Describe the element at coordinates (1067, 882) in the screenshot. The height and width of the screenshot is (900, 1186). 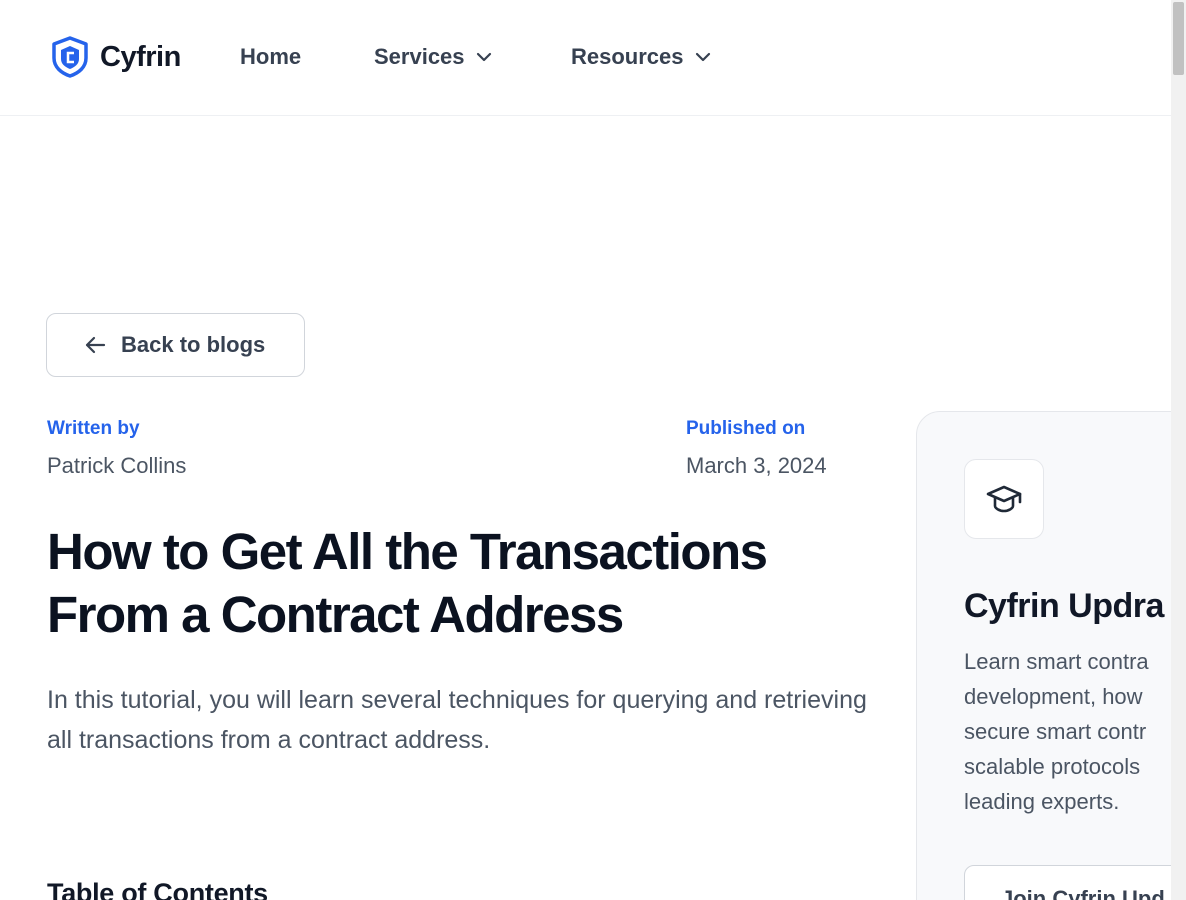
I see `join-updraft-button: Join Cyfrin Upd` at that location.